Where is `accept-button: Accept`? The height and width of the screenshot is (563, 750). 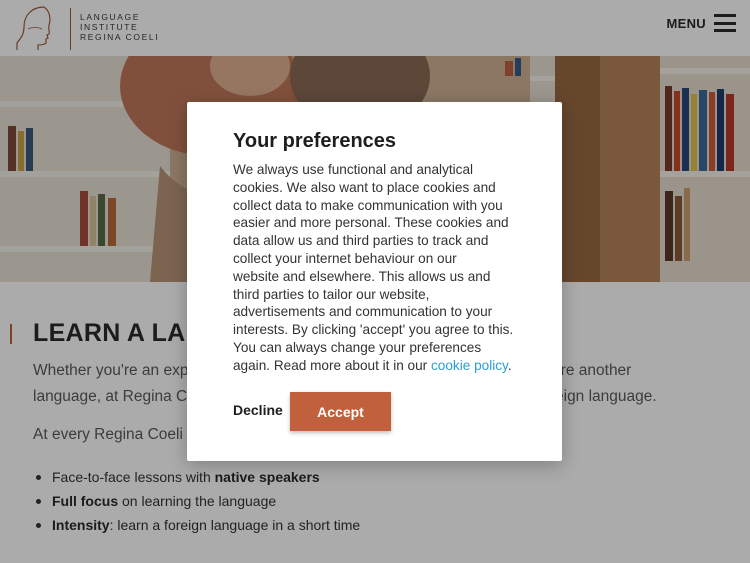 accept-button: Accept is located at coordinates (340, 411).